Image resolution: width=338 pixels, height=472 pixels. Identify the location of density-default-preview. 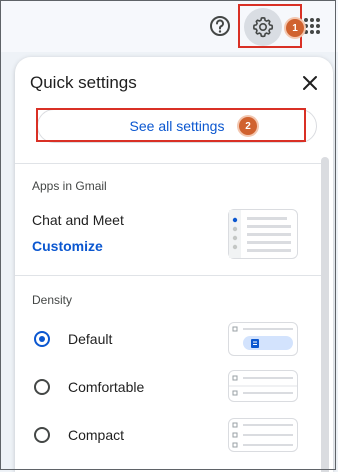
(263, 339).